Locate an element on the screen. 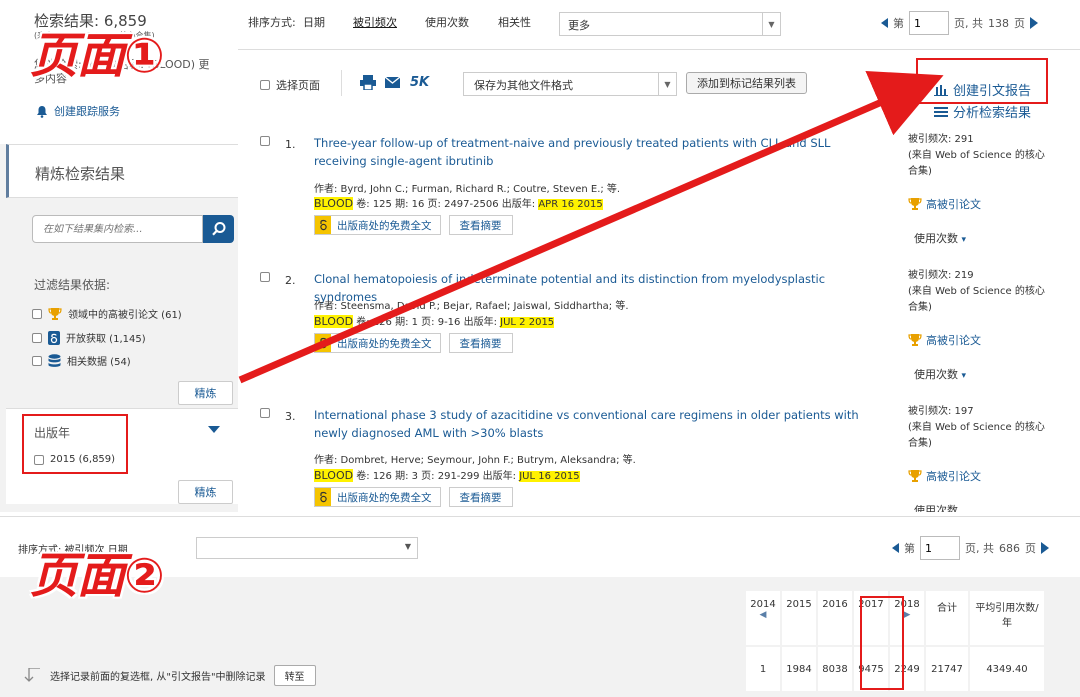  citation-report-sort-select: ▼ is located at coordinates (307, 548).